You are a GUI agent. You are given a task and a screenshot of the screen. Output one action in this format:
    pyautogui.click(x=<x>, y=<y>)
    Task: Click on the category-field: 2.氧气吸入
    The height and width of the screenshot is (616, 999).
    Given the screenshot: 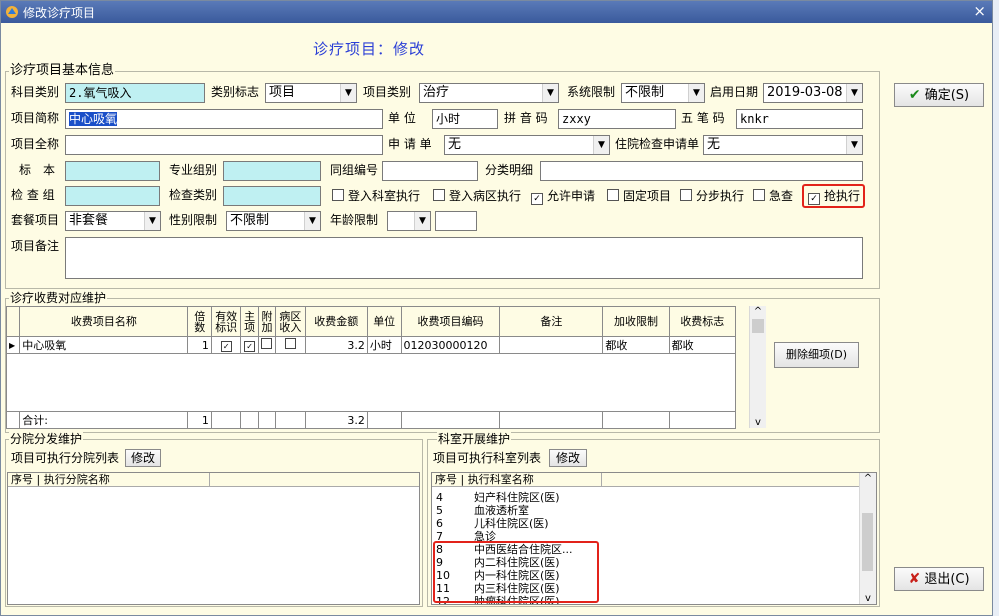 What is the action you would take?
    pyautogui.click(x=135, y=93)
    